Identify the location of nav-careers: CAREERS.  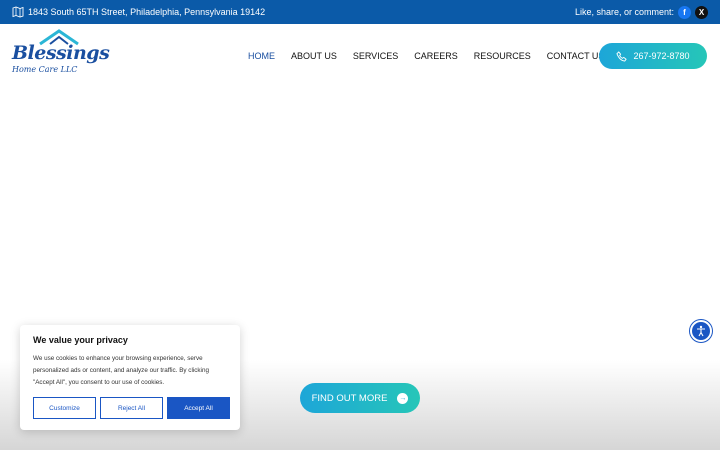
(436, 56).